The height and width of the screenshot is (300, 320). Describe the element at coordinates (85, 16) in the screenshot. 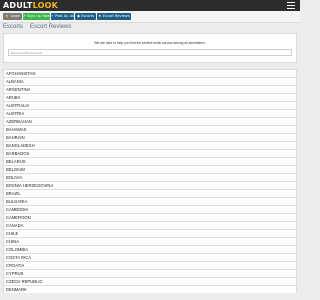

I see `escorts-button: ◉ Escorts` at that location.